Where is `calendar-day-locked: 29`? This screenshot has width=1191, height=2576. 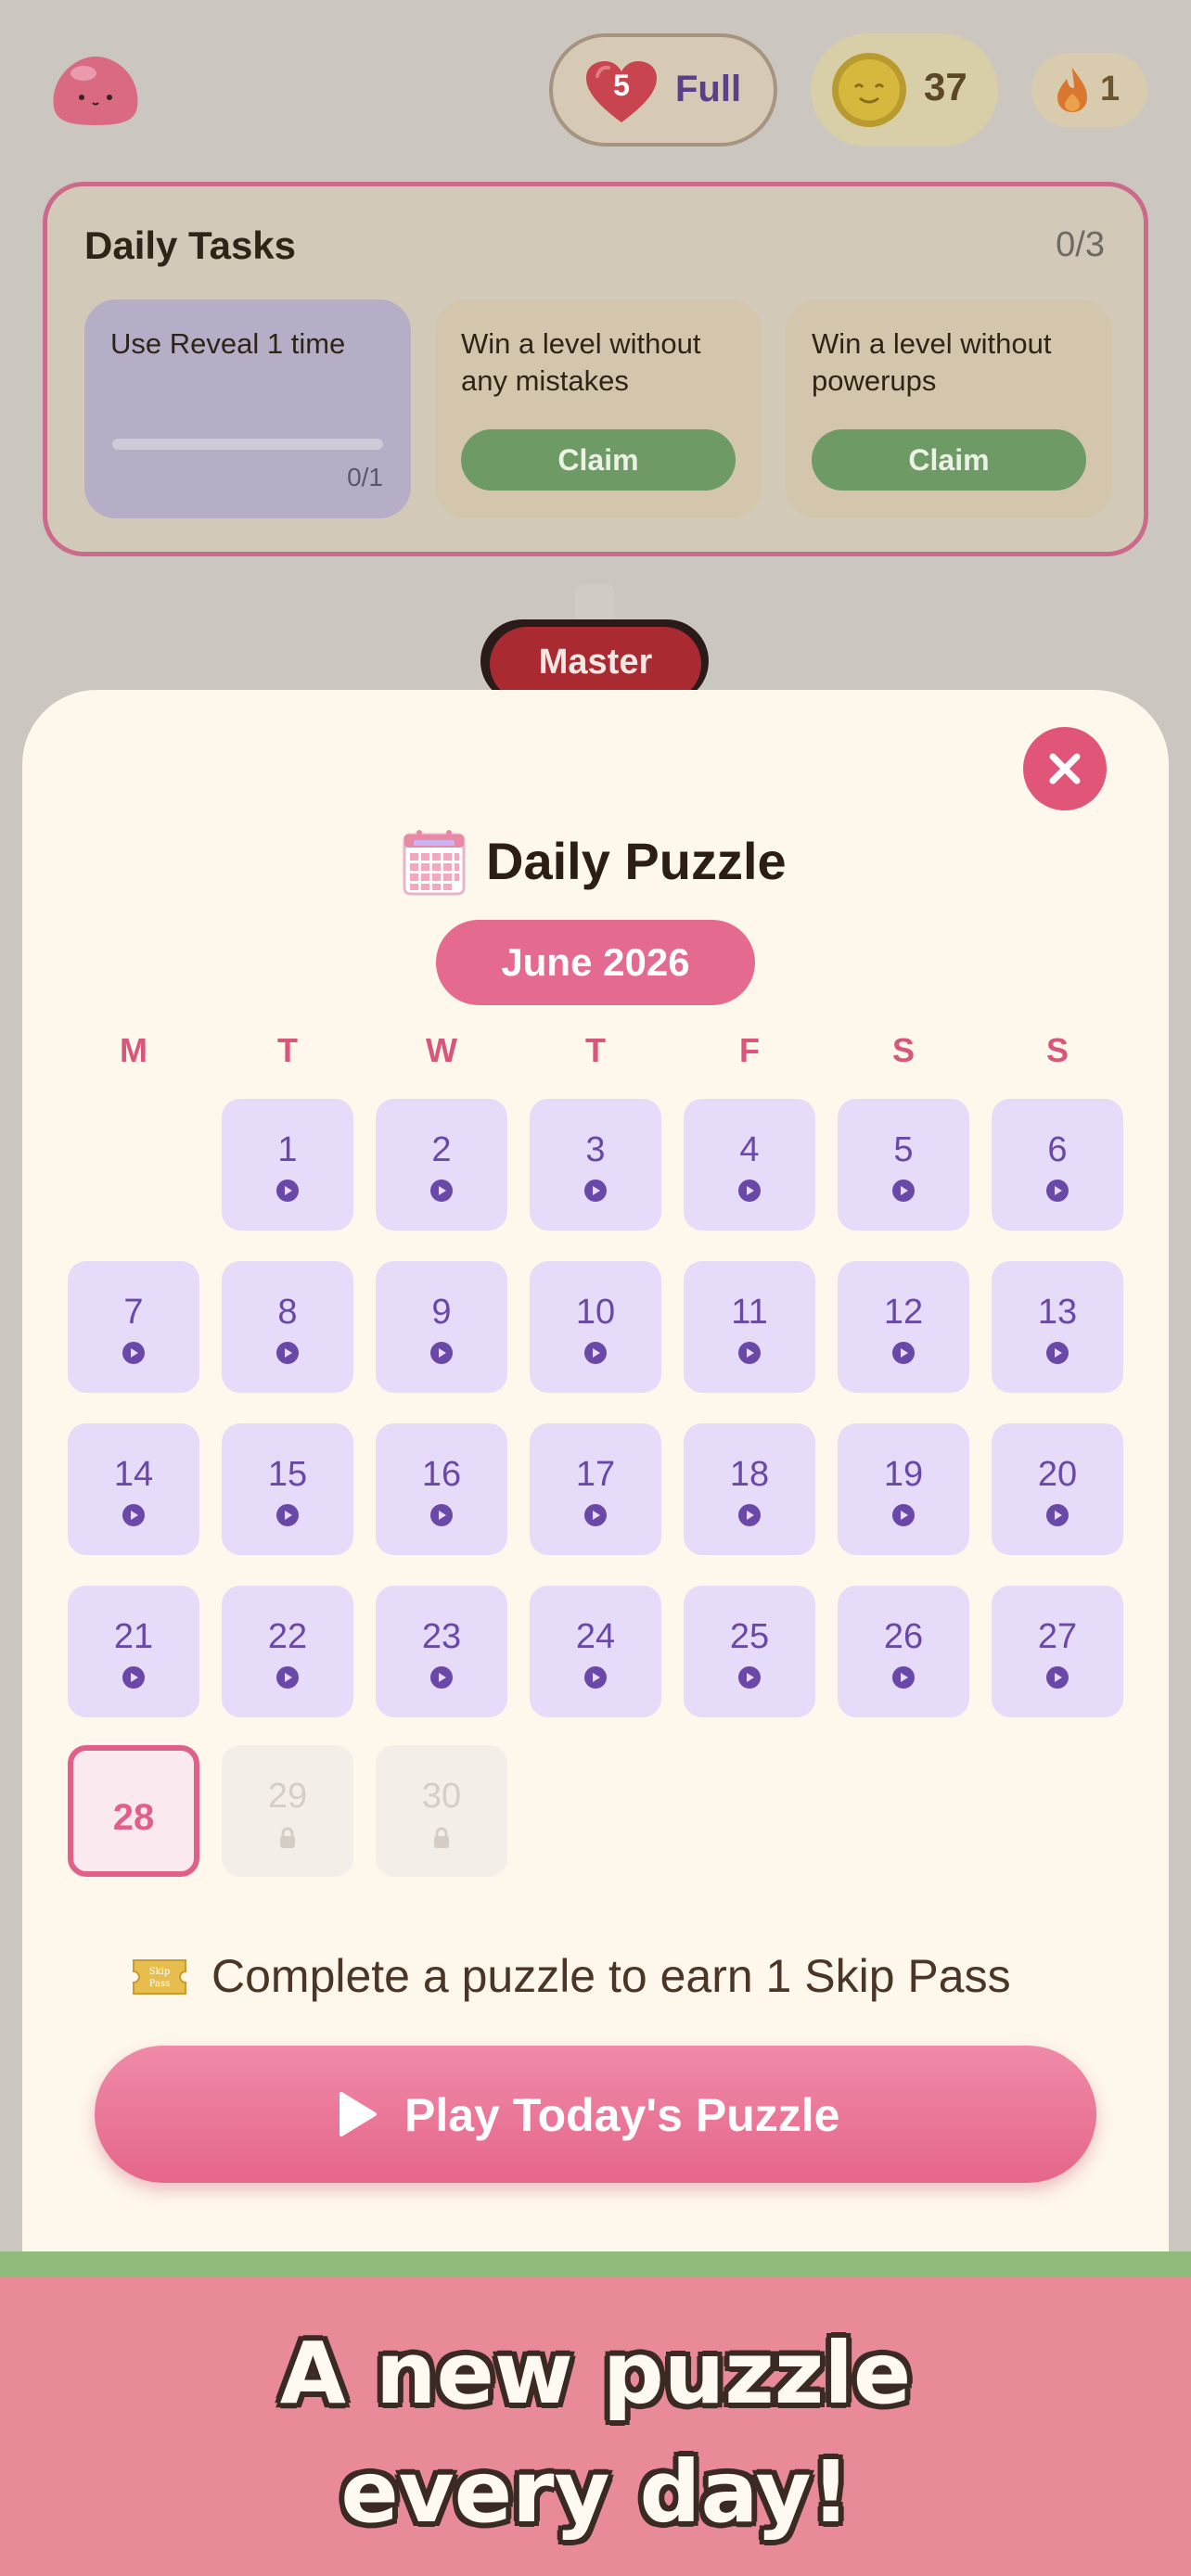
calendar-day-locked: 29 is located at coordinates (287, 1811).